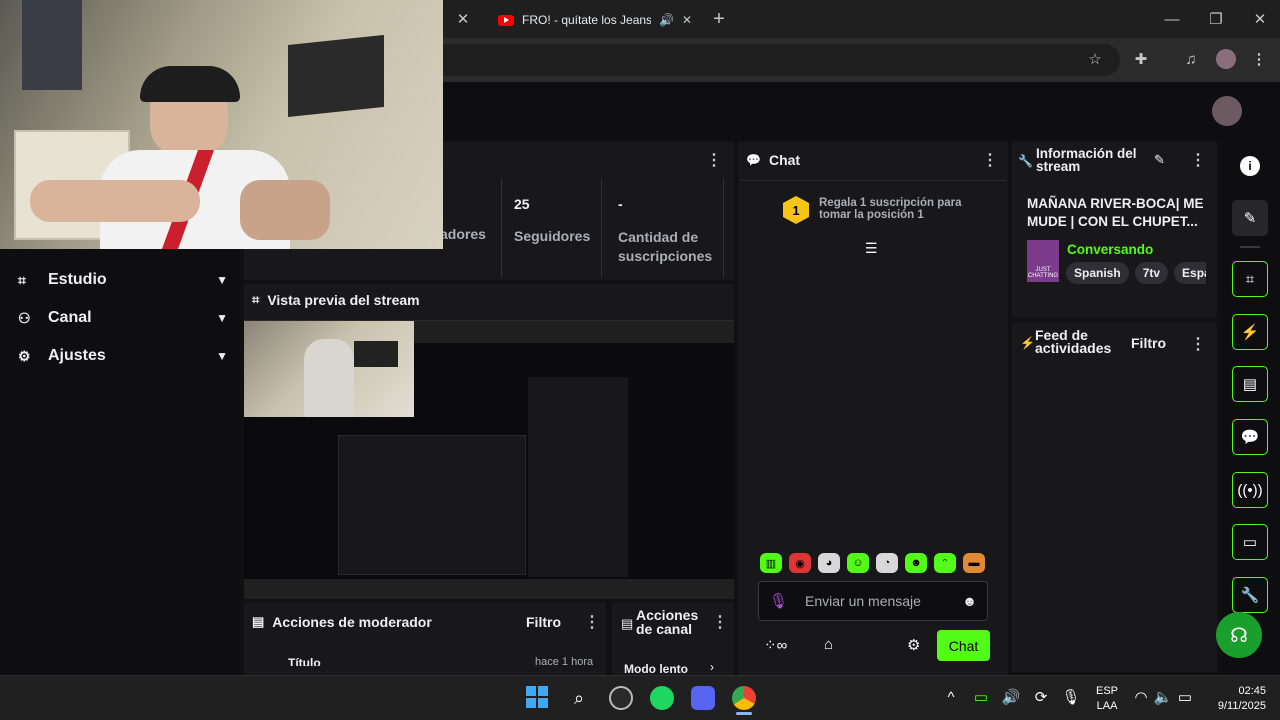 The width and height of the screenshot is (1280, 720). I want to click on category-link: Conversando, so click(1110, 249).